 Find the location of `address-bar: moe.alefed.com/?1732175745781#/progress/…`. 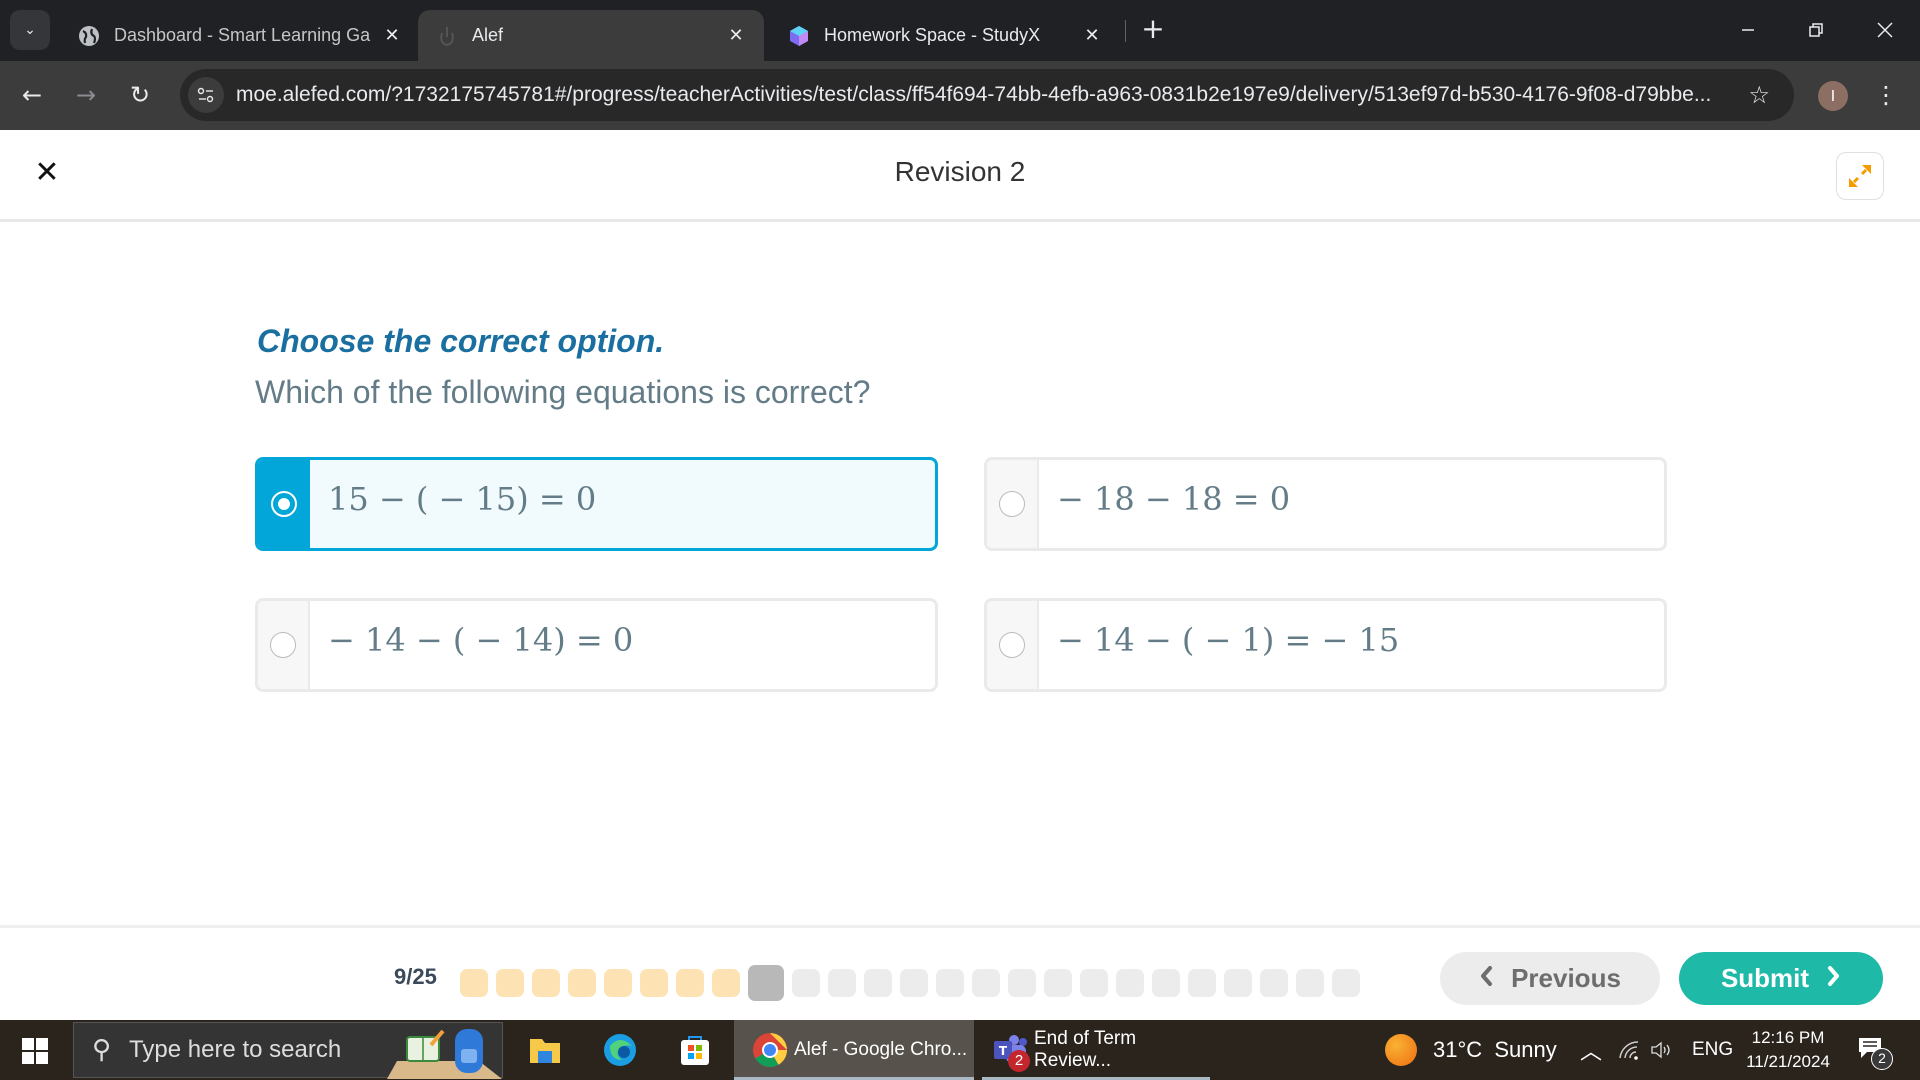

address-bar: moe.alefed.com/?1732175745781#/progress/… is located at coordinates (987, 95).